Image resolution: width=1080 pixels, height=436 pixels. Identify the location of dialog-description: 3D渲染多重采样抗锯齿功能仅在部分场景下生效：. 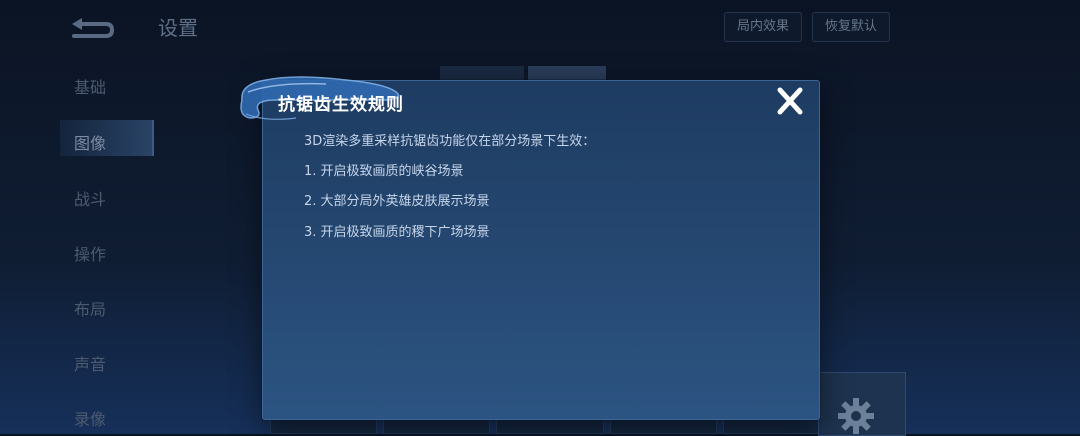
(450, 141).